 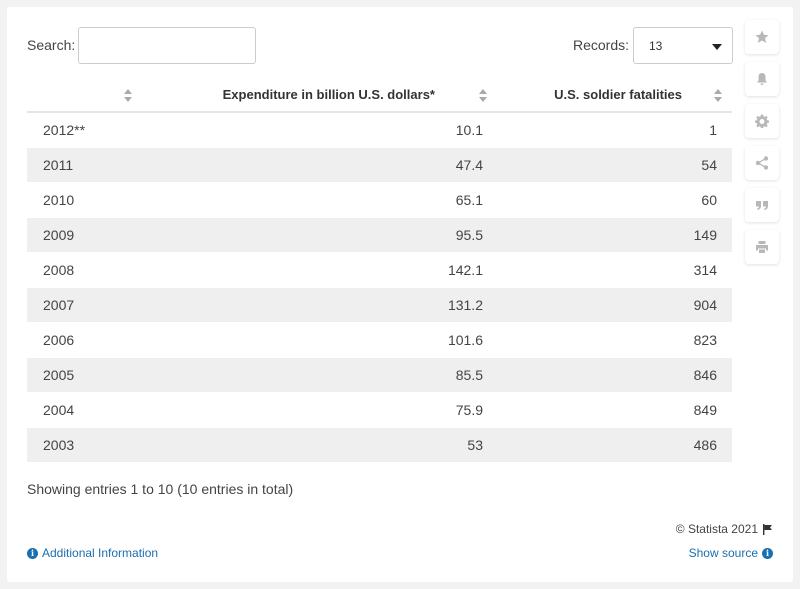 I want to click on cell-year: 2003, so click(x=84, y=445).